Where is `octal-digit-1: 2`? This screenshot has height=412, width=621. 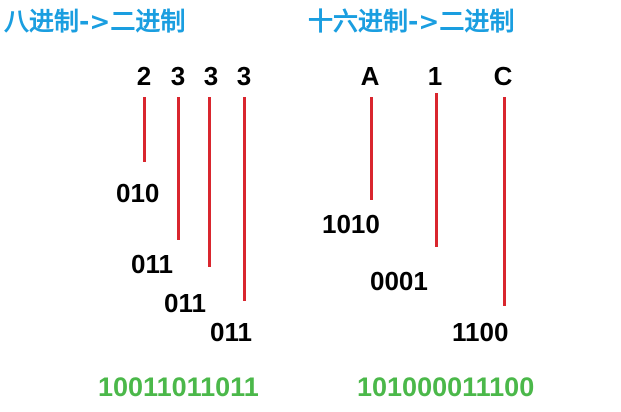 octal-digit-1: 2 is located at coordinates (144, 76).